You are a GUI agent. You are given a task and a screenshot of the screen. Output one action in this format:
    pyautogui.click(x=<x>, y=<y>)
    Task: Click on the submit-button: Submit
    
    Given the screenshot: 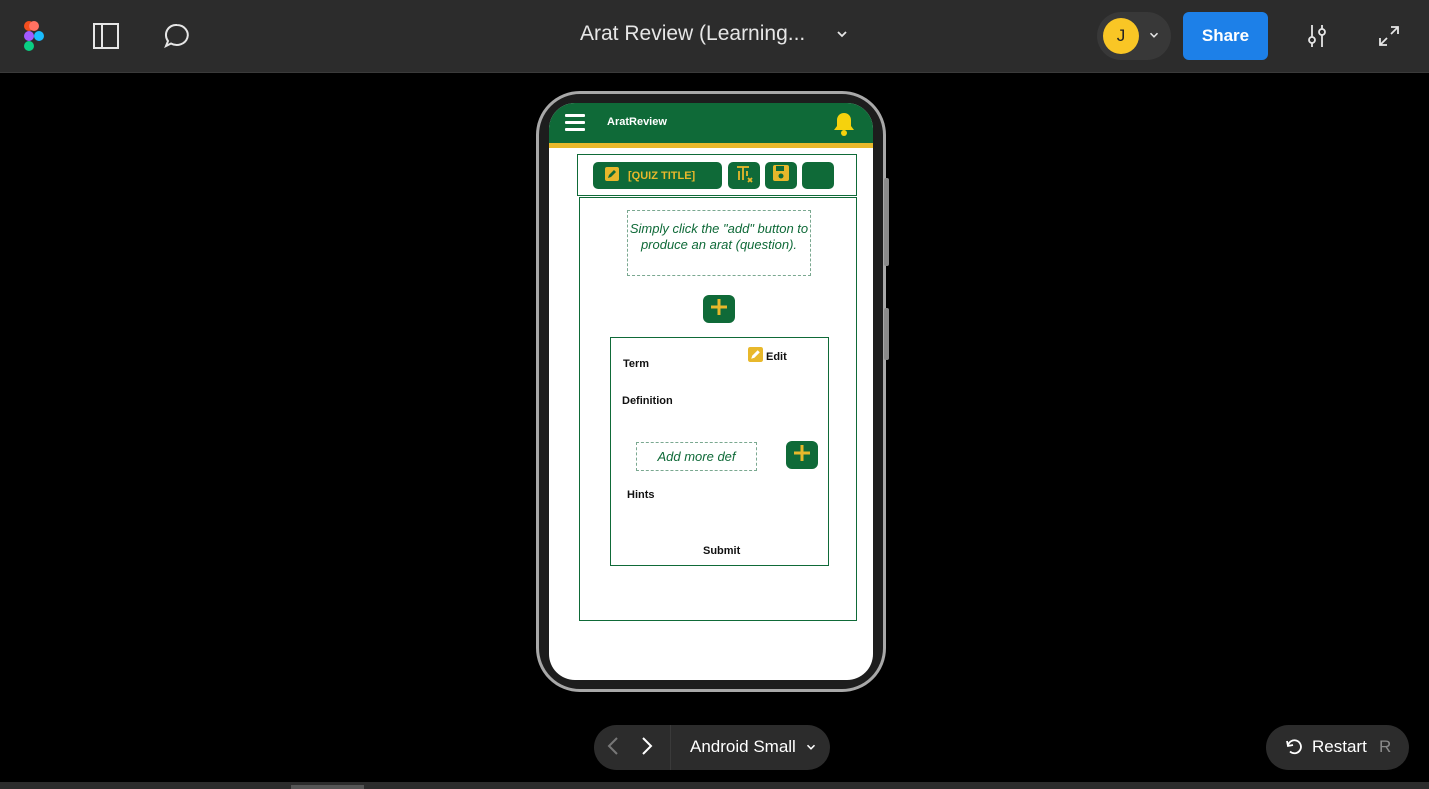 What is the action you would take?
    pyautogui.click(x=721, y=551)
    